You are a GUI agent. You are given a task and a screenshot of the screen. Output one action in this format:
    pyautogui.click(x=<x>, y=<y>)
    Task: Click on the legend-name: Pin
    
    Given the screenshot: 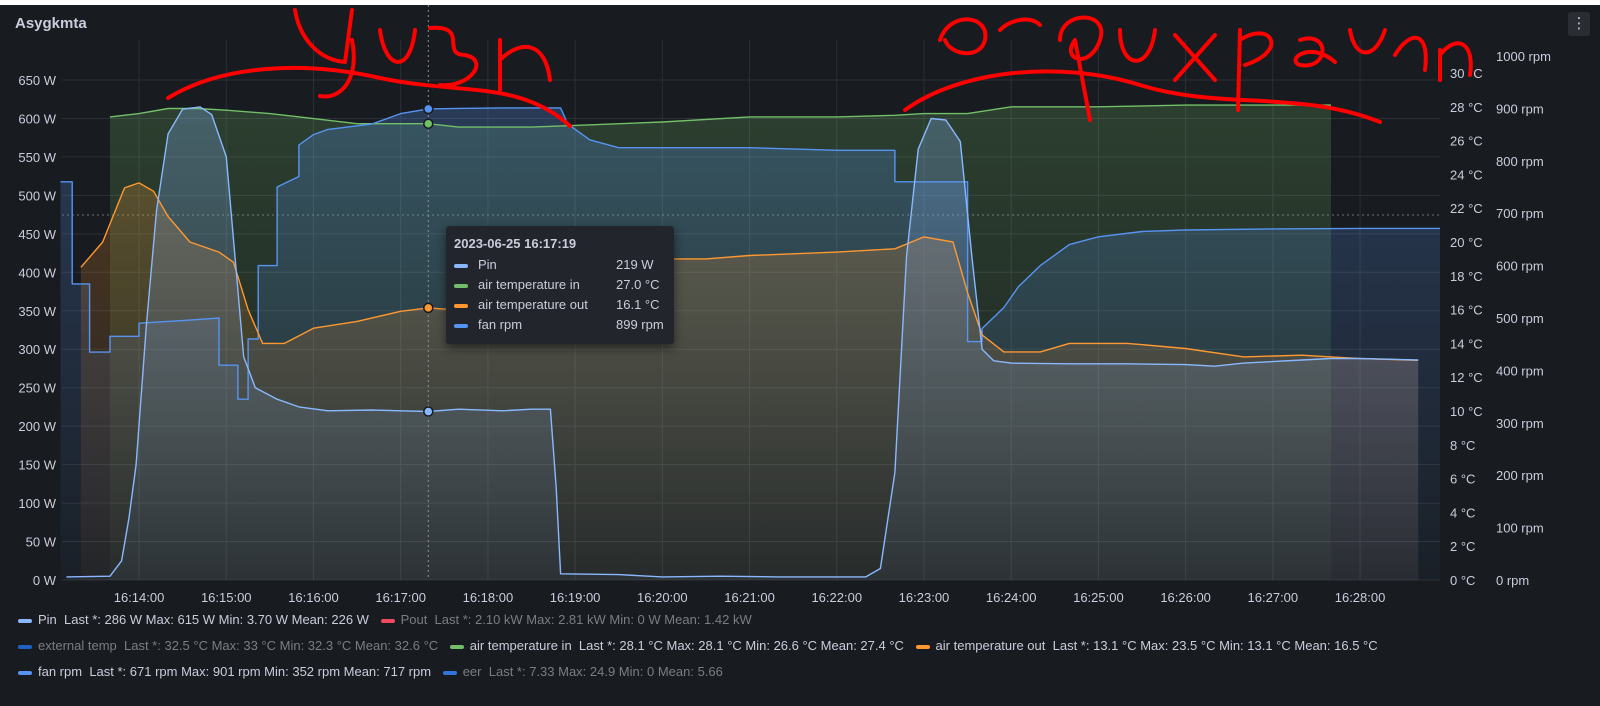 What is the action you would take?
    pyautogui.click(x=47, y=619)
    